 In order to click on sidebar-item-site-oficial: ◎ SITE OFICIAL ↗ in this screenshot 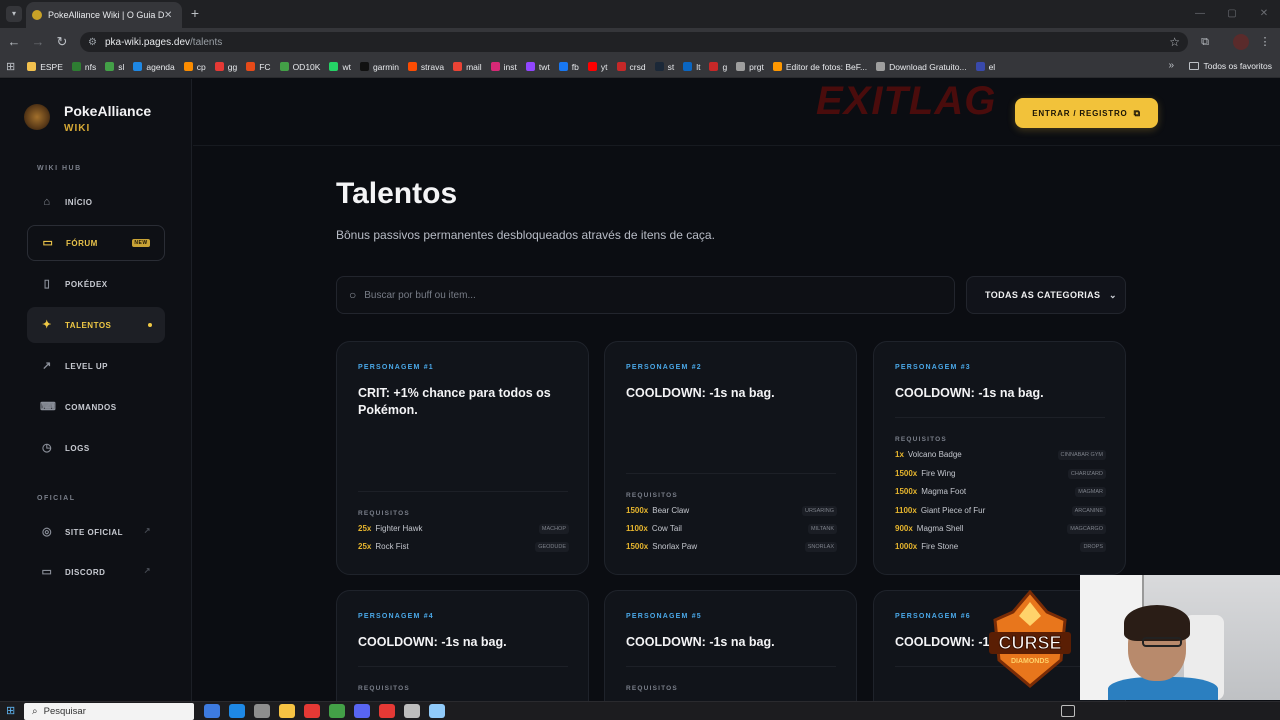, I will do `click(96, 532)`.